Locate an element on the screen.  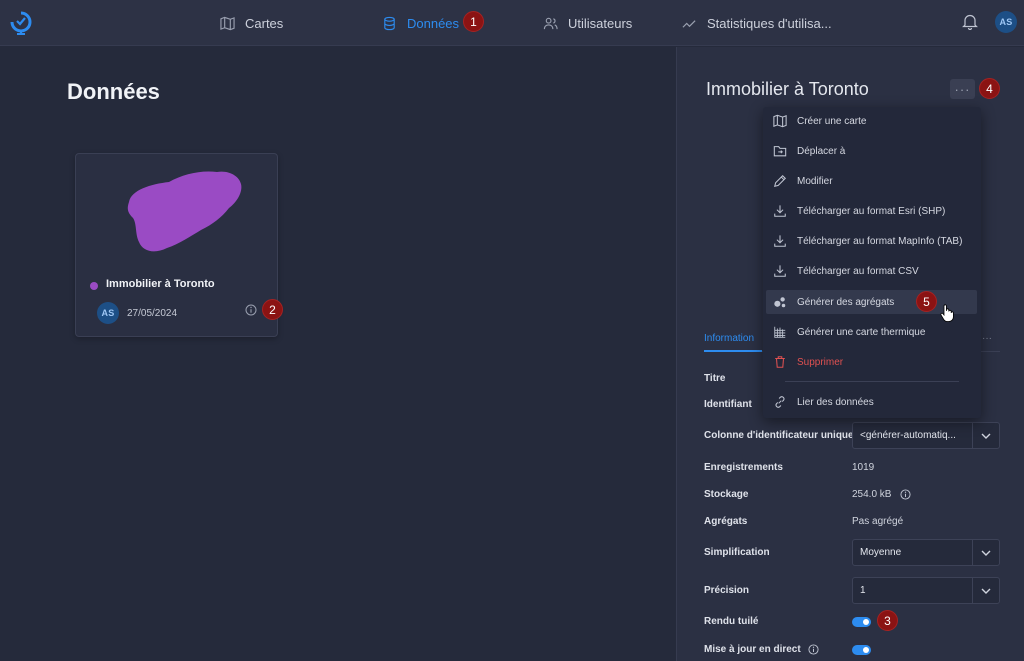
menu-item-lier-donnees: Lier des données is located at coordinates (871, 402).